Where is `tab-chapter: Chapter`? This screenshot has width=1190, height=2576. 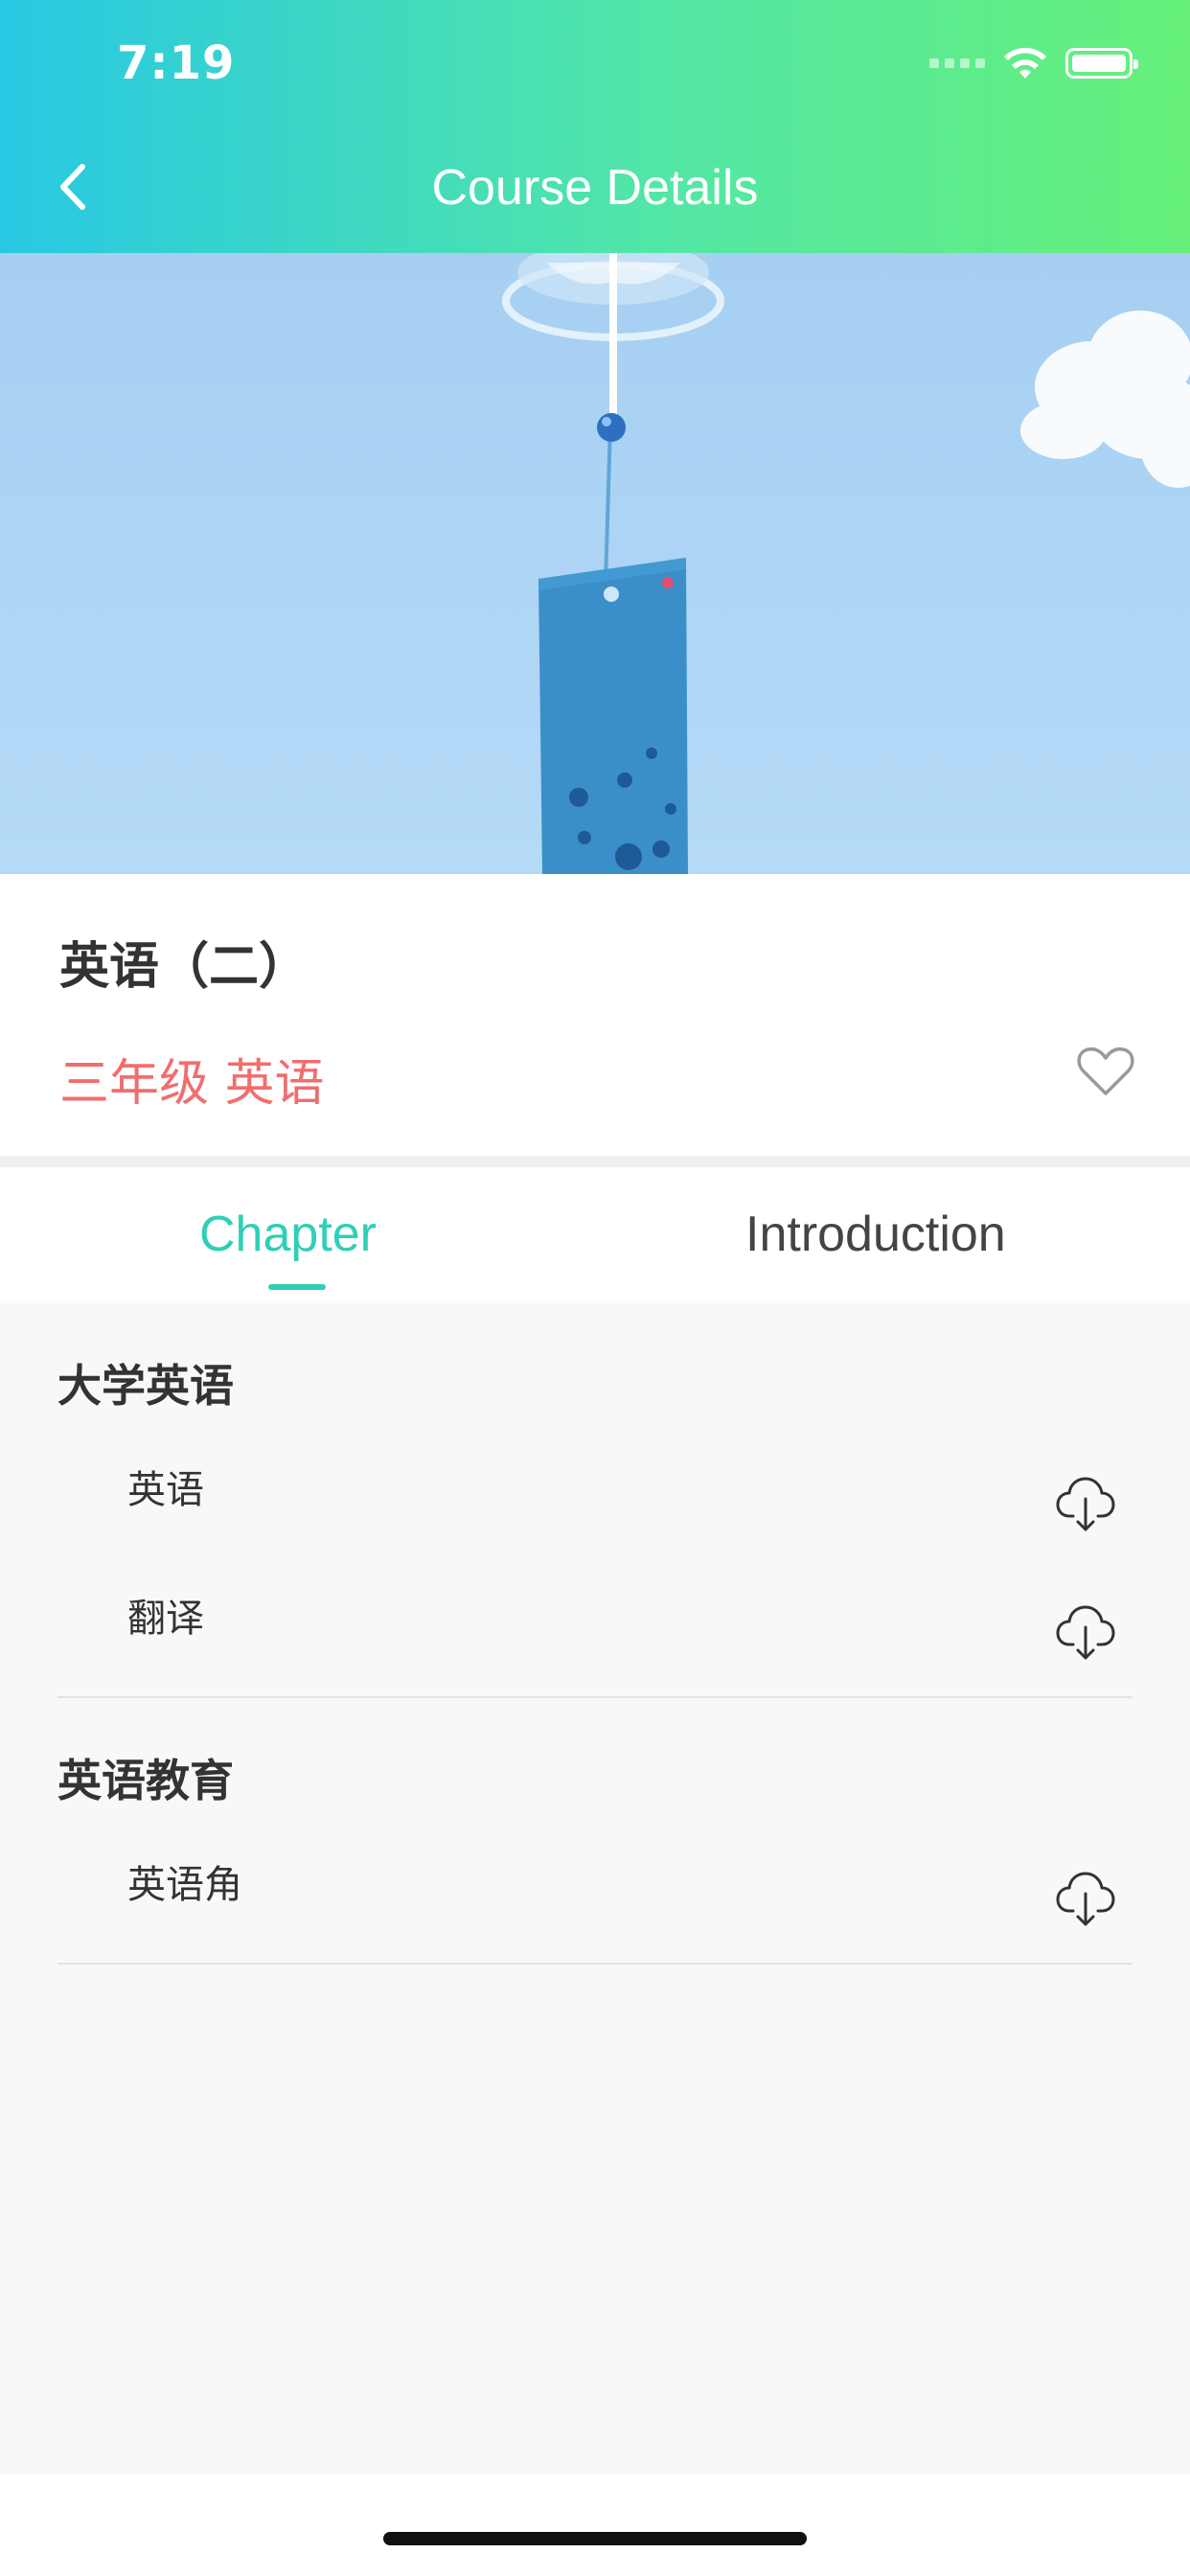
tab-chapter: Chapter is located at coordinates (288, 1234).